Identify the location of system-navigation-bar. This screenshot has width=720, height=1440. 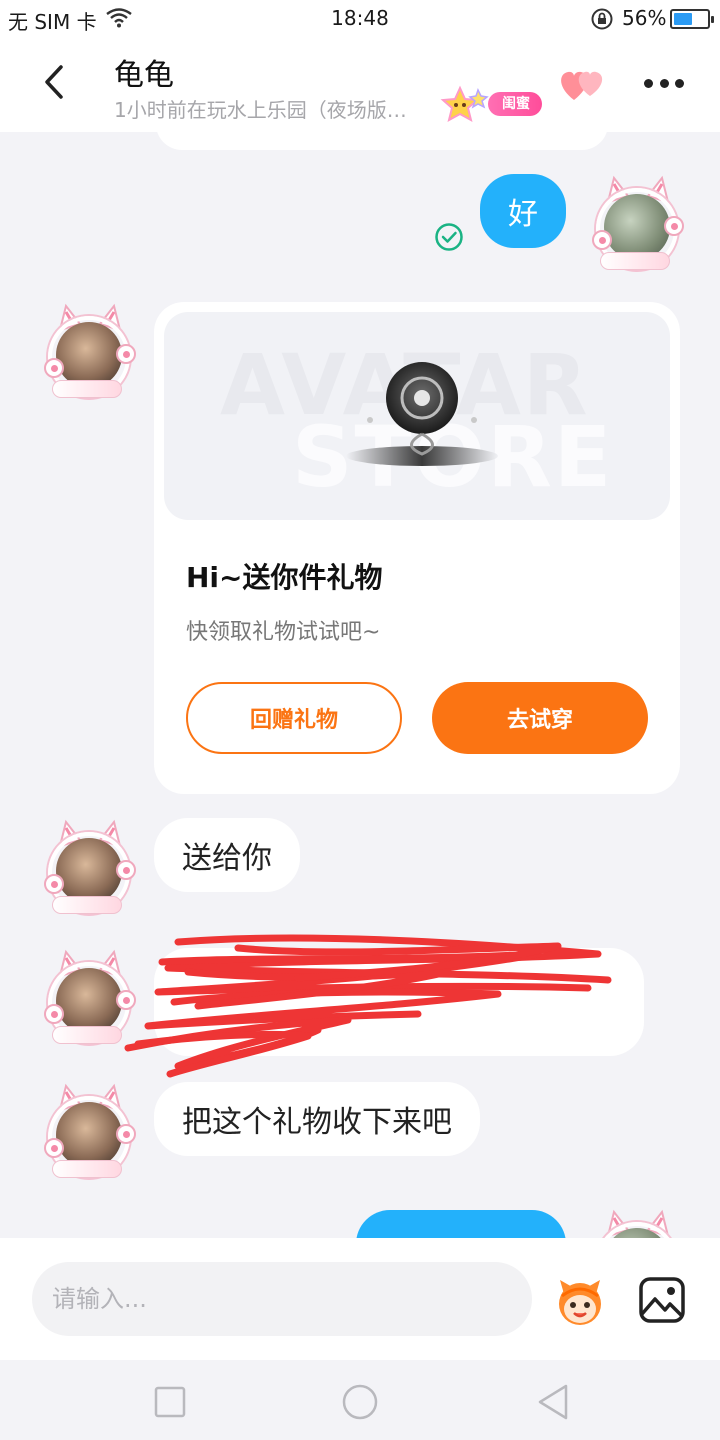
(360, 1400).